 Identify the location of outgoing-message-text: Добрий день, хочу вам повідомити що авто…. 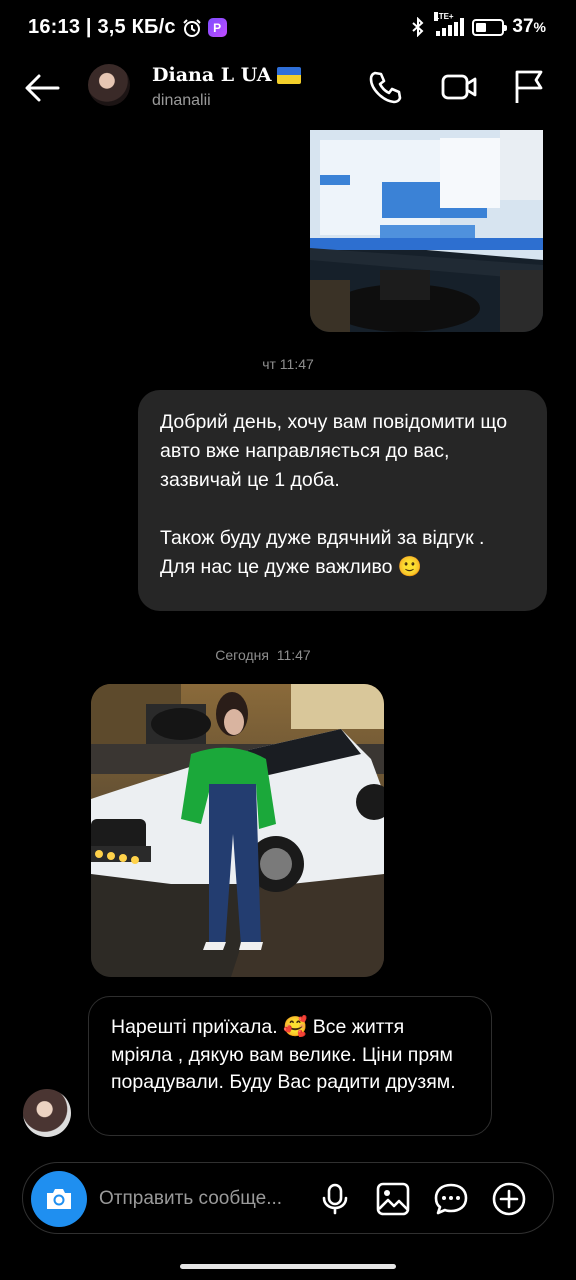
(334, 494).